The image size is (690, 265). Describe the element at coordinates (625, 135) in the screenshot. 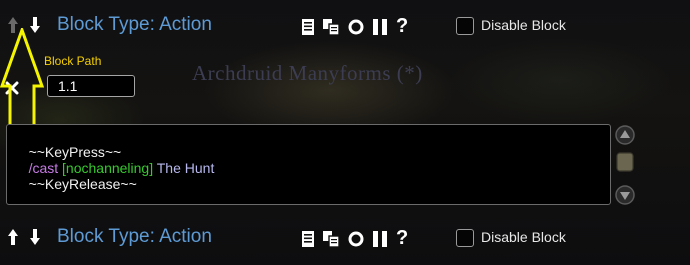

I see `scroll-up-icon` at that location.